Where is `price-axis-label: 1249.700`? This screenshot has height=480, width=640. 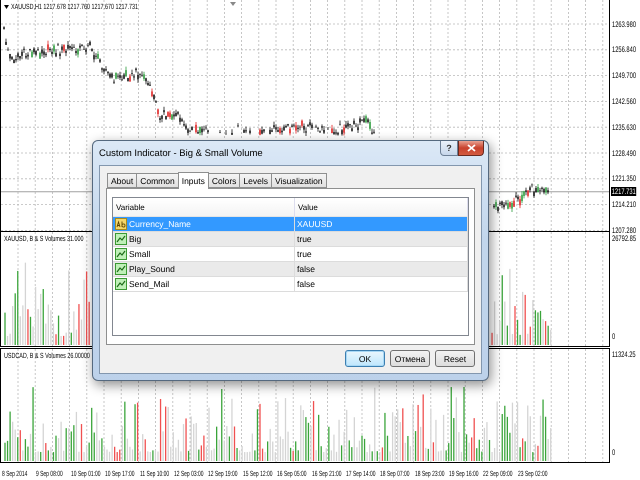
price-axis-label: 1249.700 is located at coordinates (624, 75).